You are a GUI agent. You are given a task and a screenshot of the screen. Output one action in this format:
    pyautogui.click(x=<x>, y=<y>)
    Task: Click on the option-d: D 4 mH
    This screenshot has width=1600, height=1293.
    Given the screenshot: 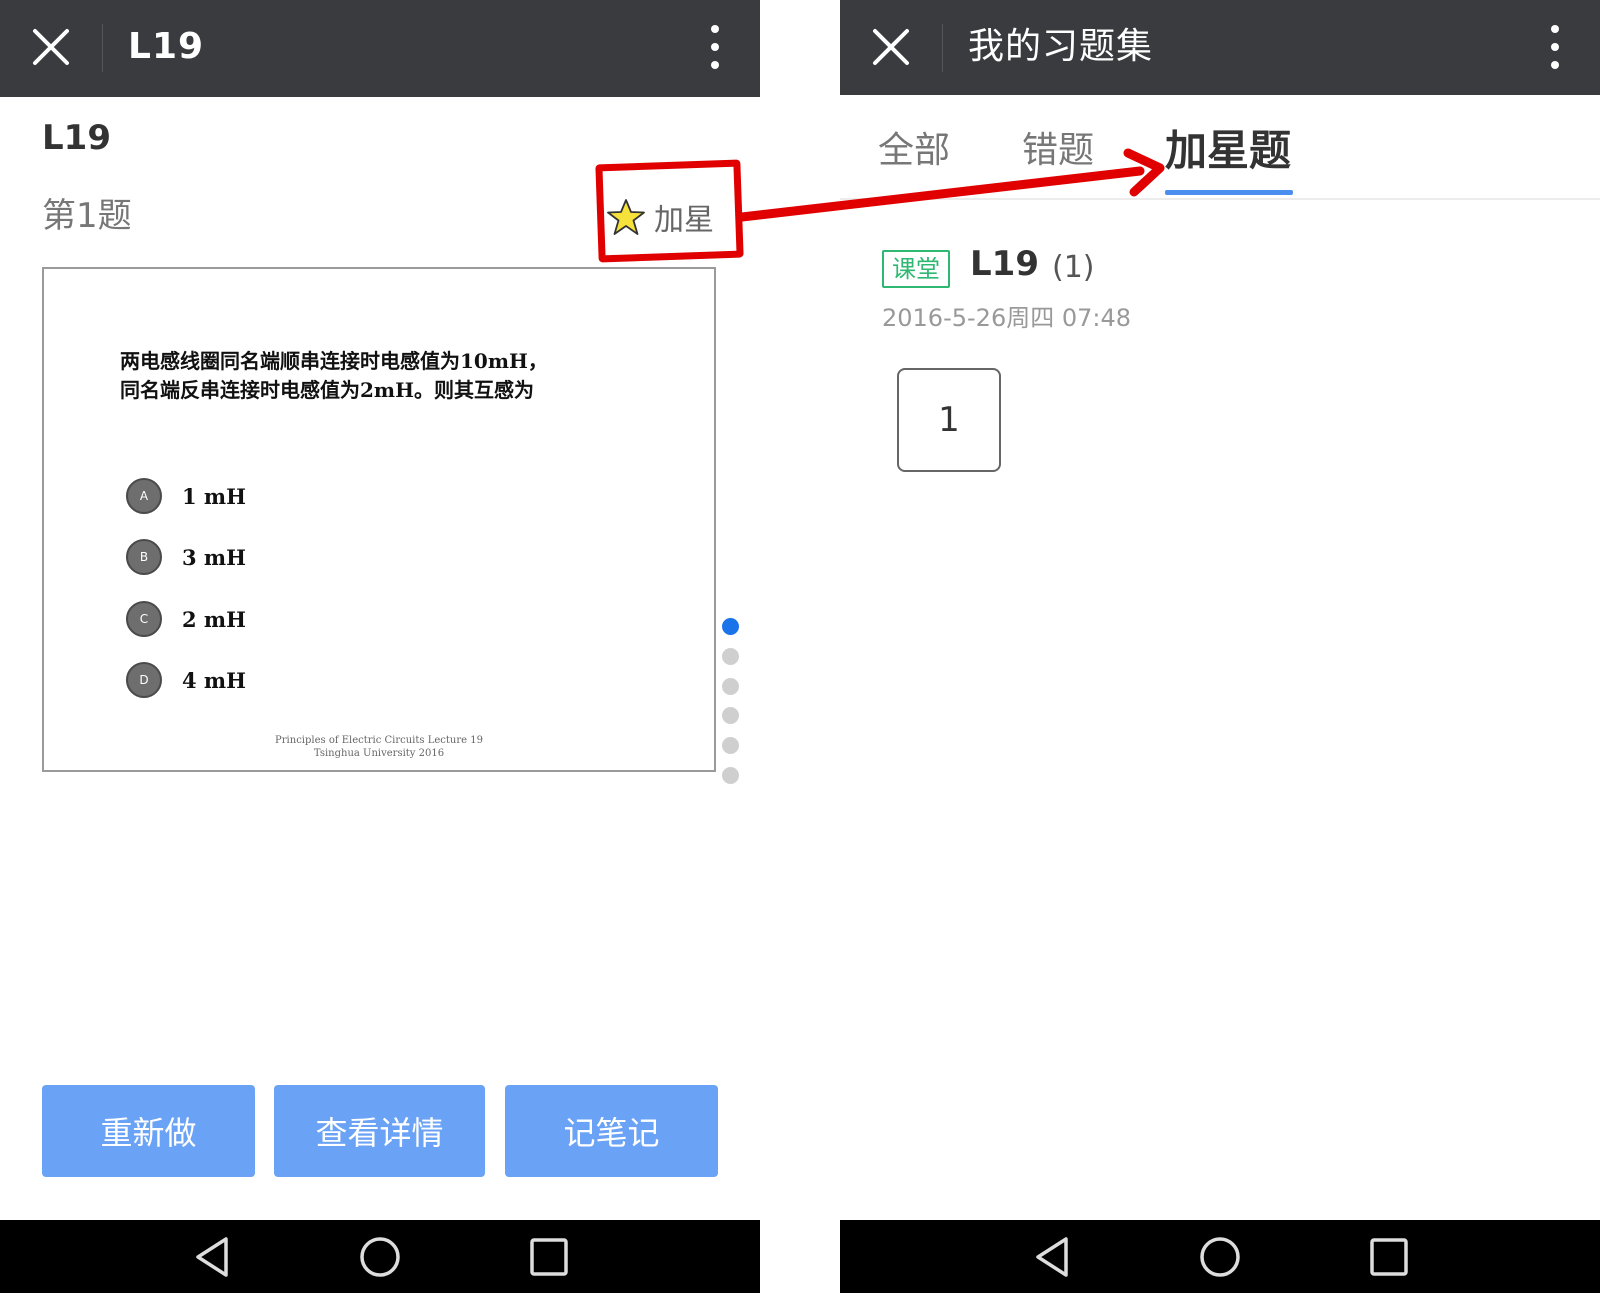 What is the action you would take?
    pyautogui.click(x=186, y=680)
    